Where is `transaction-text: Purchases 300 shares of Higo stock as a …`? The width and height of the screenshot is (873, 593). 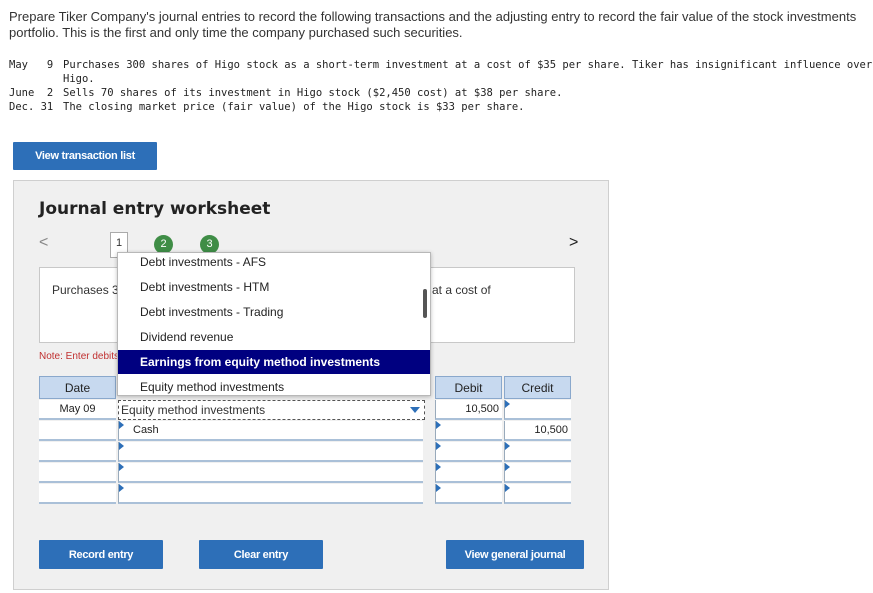 transaction-text: Purchases 300 shares of Higo stock as a … is located at coordinates (468, 72).